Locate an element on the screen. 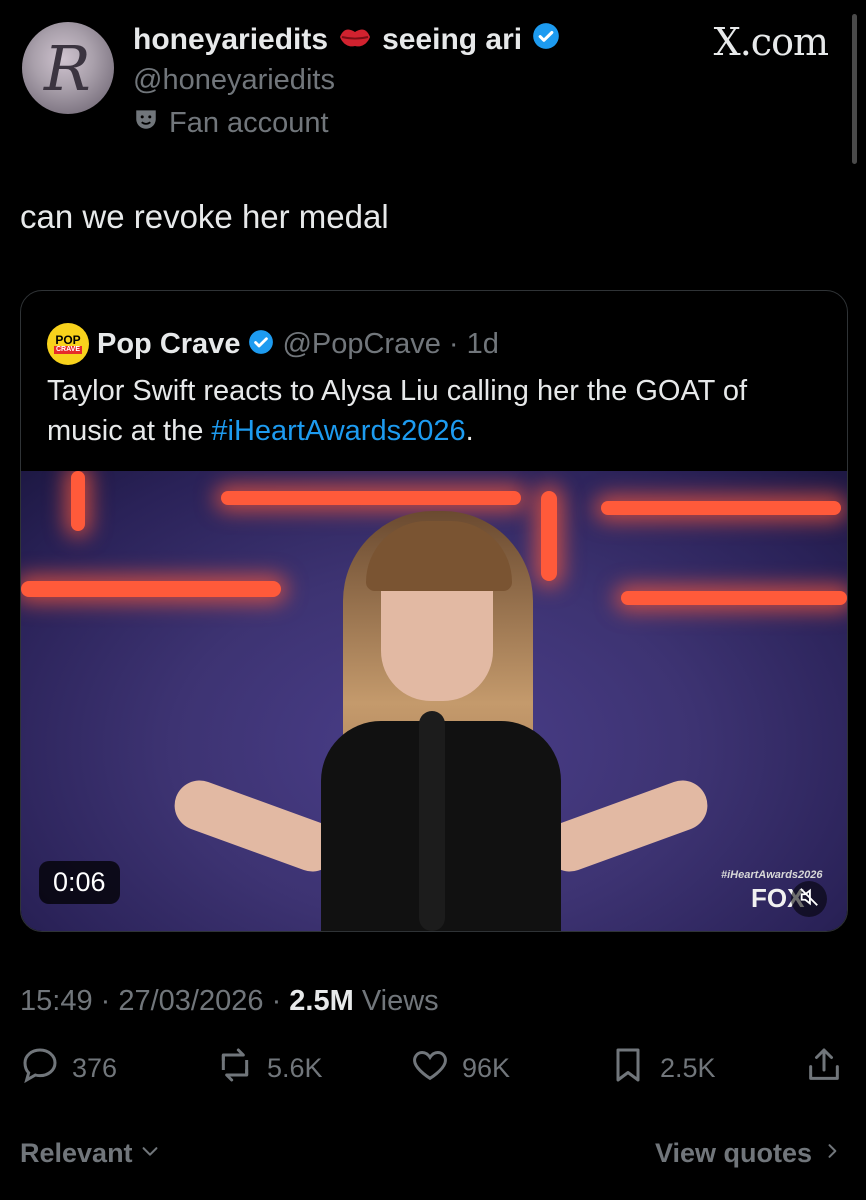 This screenshot has width=866, height=1200. view-quotes-link: View quotes is located at coordinates (748, 1153).